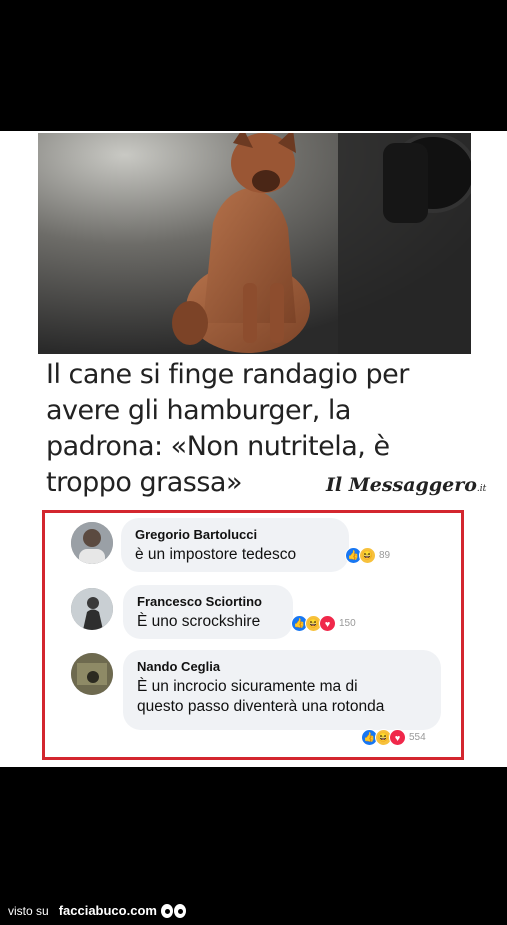 This screenshot has height=925, width=507. Describe the element at coordinates (208, 601) in the screenshot. I see `commenter-name: Francesco Sciortino` at that location.